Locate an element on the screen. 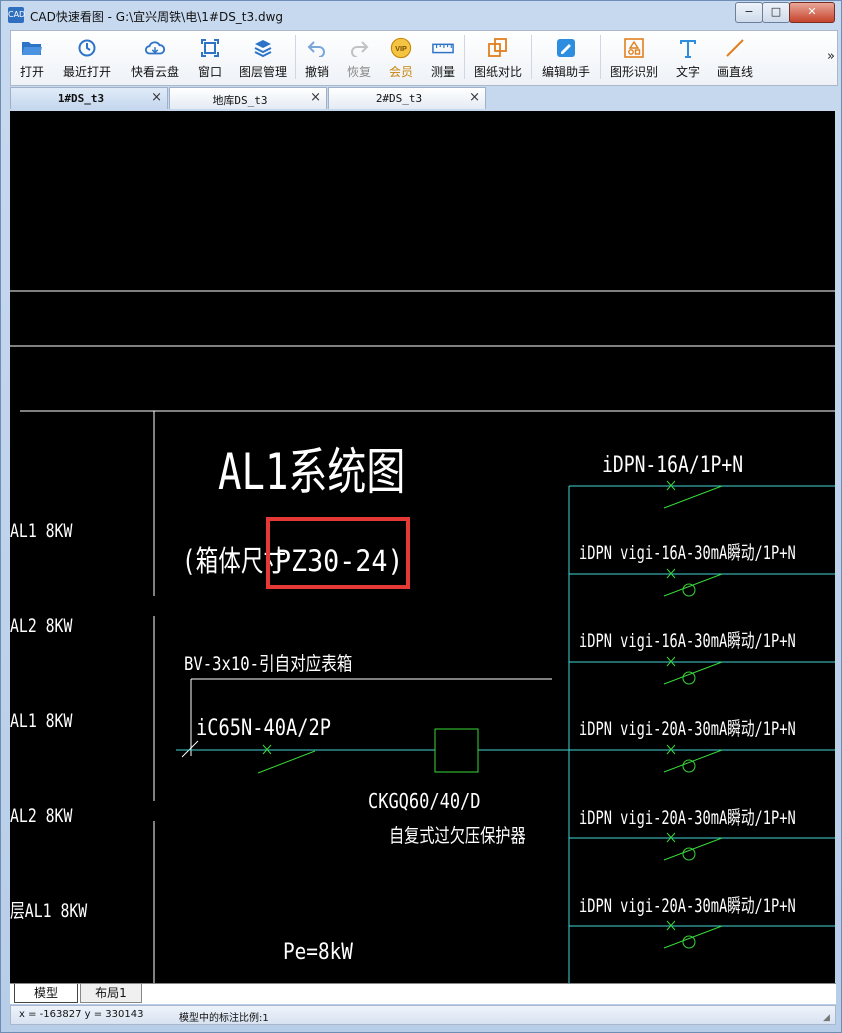 This screenshot has height=1033, width=842. layers-button: 图层管理 is located at coordinates (263, 57).